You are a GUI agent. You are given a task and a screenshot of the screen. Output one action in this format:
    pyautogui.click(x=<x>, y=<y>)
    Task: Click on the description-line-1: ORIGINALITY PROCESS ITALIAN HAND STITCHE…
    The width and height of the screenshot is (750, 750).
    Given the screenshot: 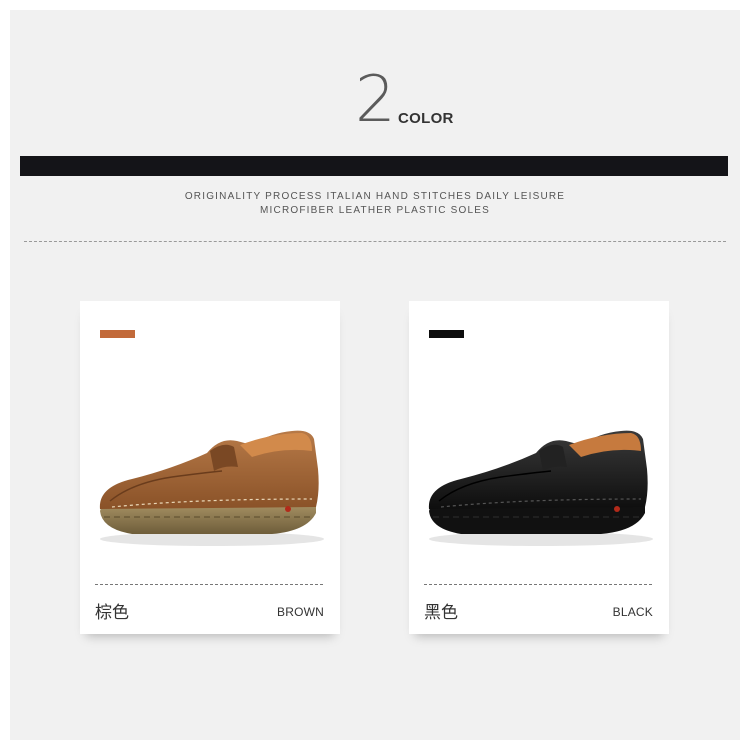 What is the action you would take?
    pyautogui.click(x=375, y=196)
    